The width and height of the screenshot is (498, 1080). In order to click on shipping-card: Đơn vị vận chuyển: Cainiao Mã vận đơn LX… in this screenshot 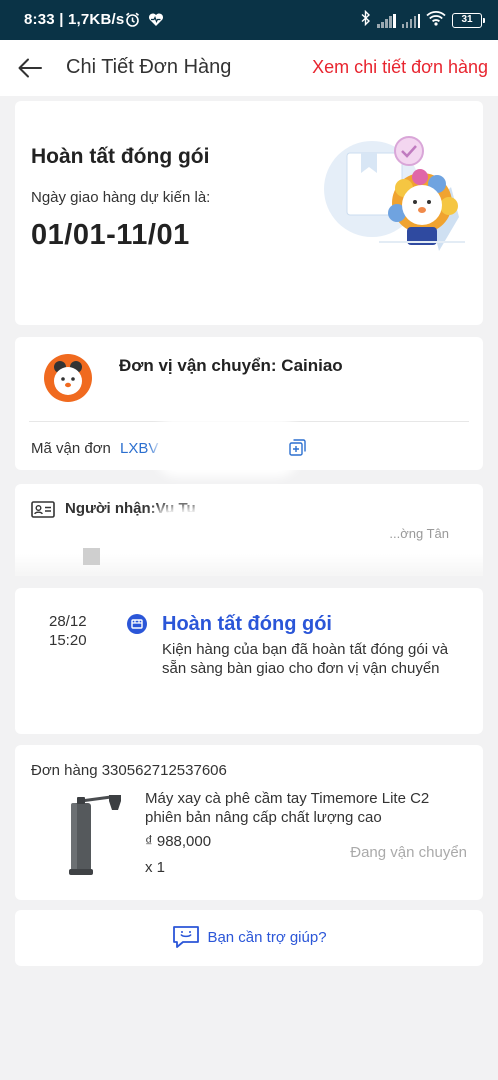, I will do `click(249, 403)`.